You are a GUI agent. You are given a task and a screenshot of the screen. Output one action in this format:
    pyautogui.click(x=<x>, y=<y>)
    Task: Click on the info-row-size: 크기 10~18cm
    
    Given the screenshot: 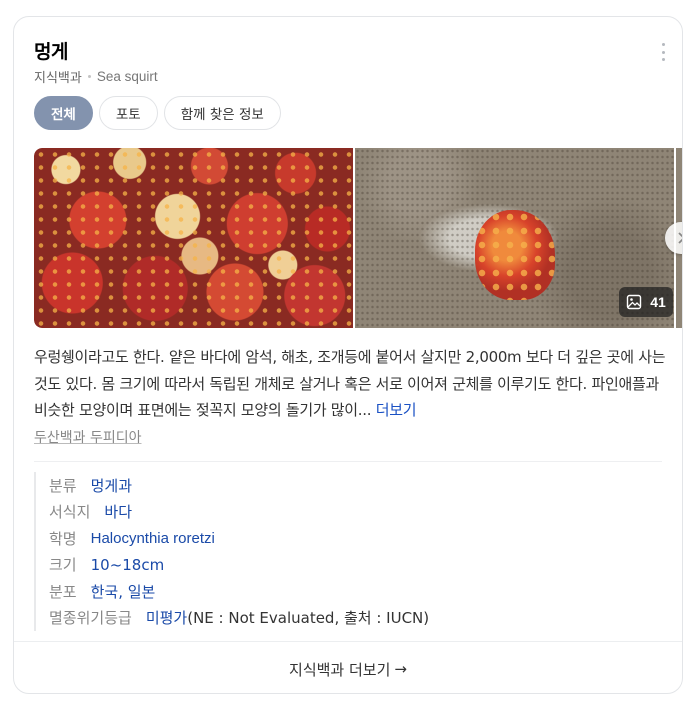 What is the action you would take?
    pyautogui.click(x=239, y=565)
    